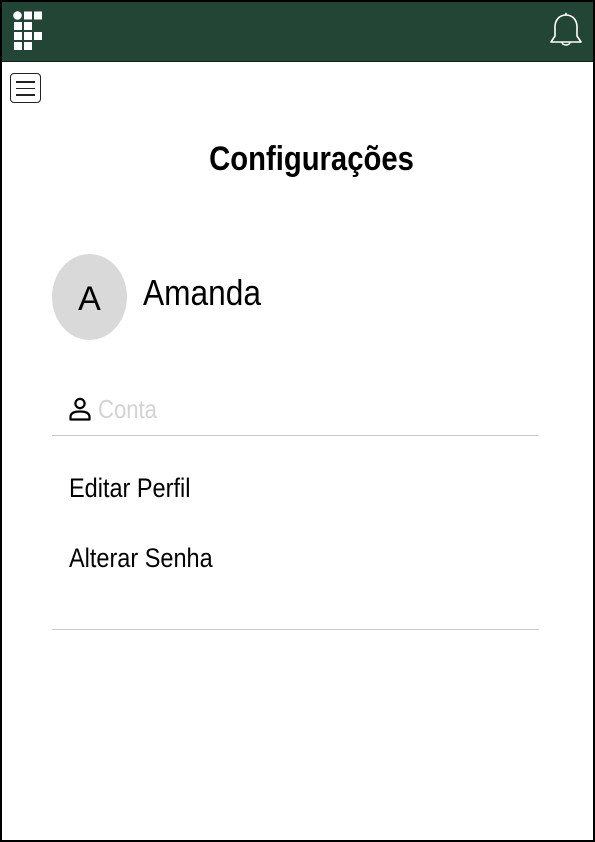 The height and width of the screenshot is (842, 595). I want to click on account-section-label: Conta, so click(127, 409).